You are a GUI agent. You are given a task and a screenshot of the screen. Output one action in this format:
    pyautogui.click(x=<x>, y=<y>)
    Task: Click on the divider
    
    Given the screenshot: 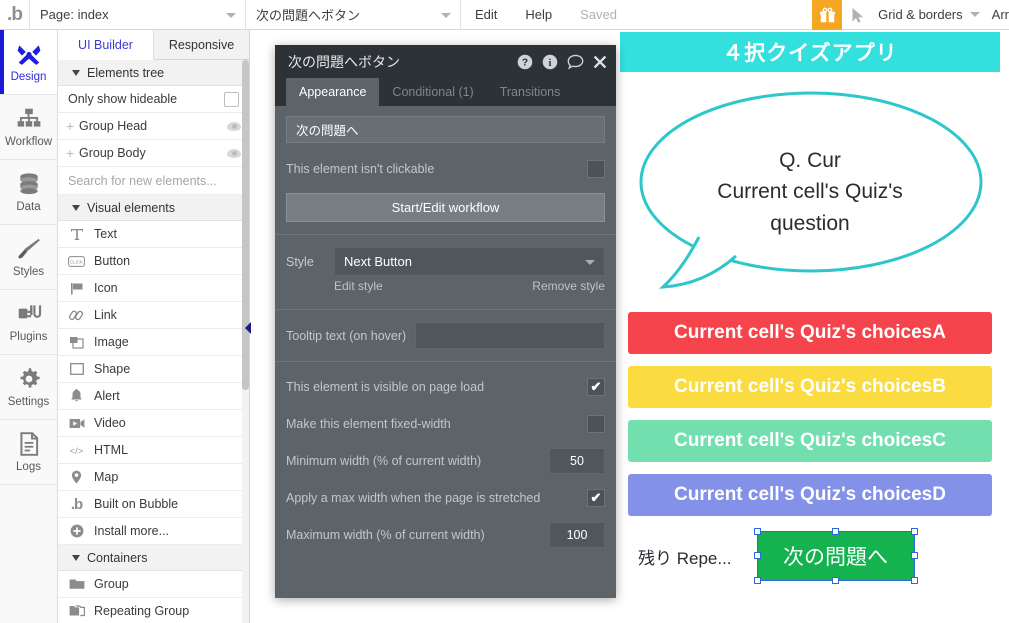 What is the action you would take?
    pyautogui.click(x=445, y=361)
    